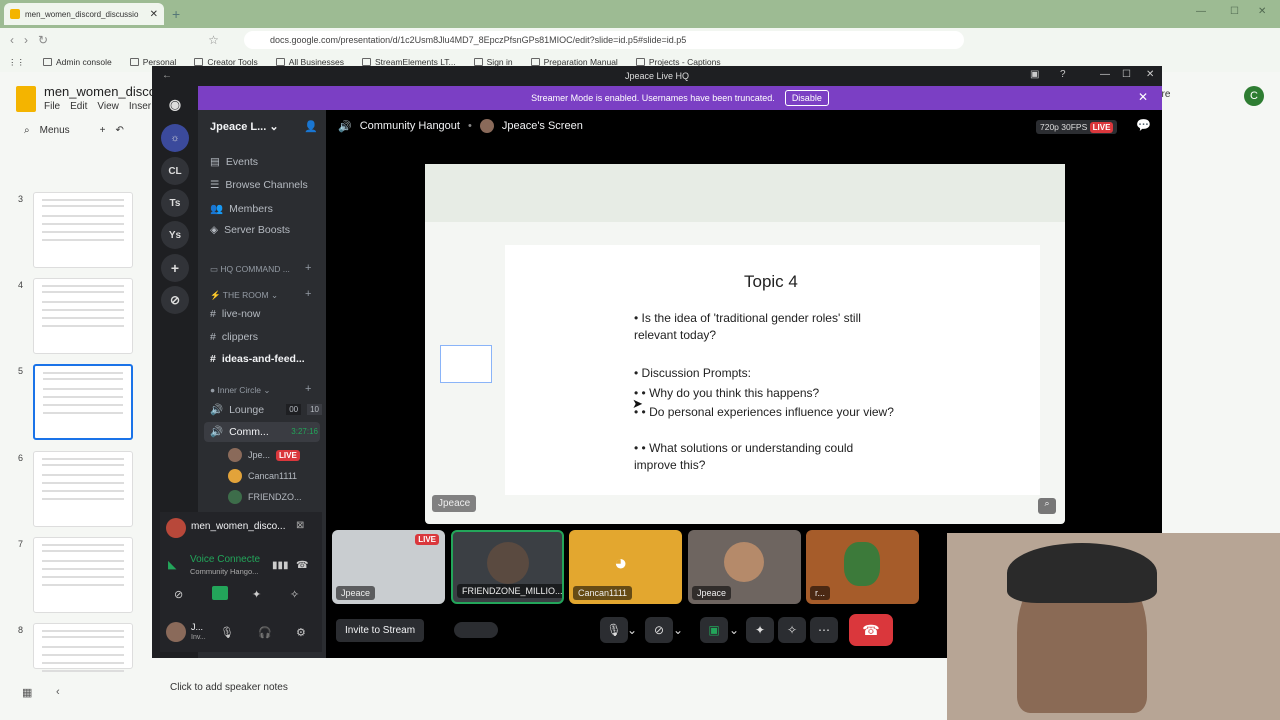 Image resolution: width=1280 pixels, height=720 pixels. I want to click on forward-icon: ›, so click(26, 40).